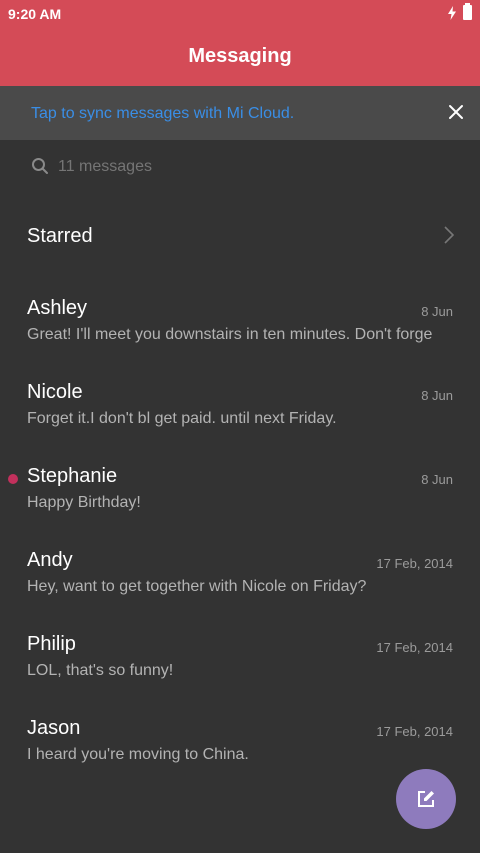  What do you see at coordinates (240, 14) in the screenshot?
I see `status-bar: 9:20 AM` at bounding box center [240, 14].